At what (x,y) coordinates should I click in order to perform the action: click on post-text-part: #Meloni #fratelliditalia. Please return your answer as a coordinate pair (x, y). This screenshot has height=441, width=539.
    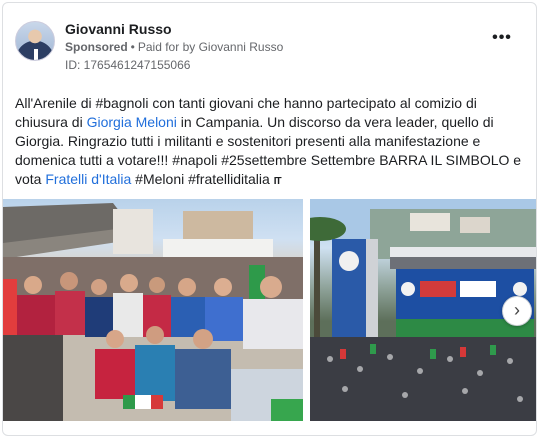
    Looking at the image, I should click on (202, 179).